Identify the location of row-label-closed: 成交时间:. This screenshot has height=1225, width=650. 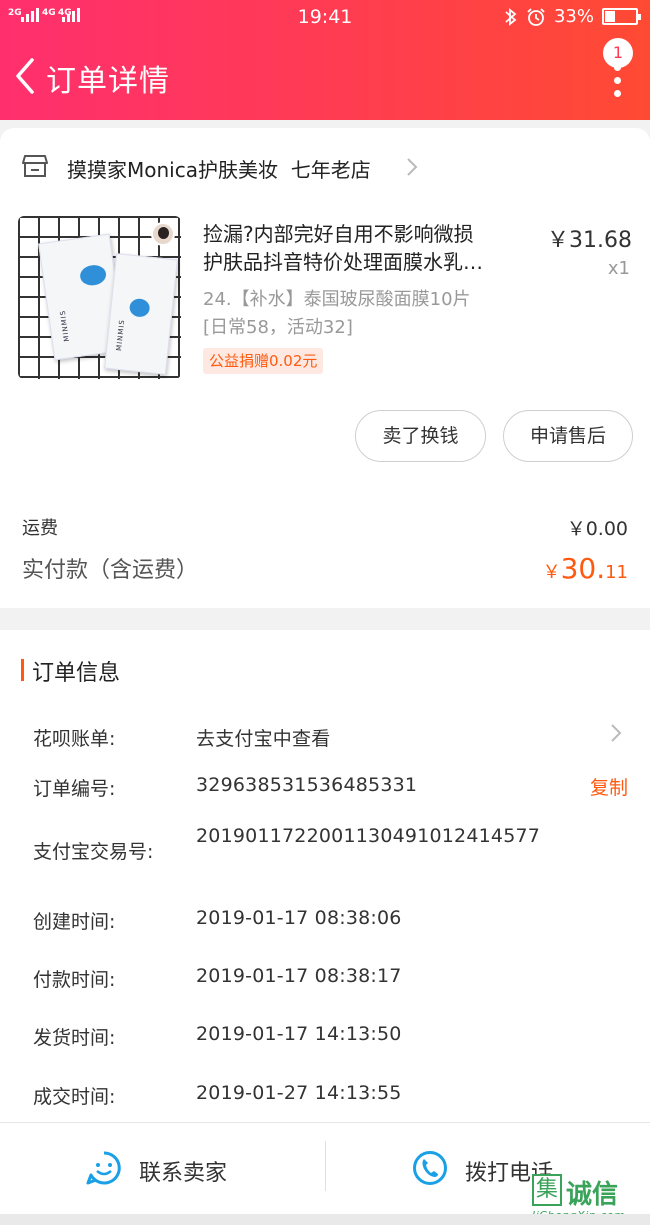
(74, 1097).